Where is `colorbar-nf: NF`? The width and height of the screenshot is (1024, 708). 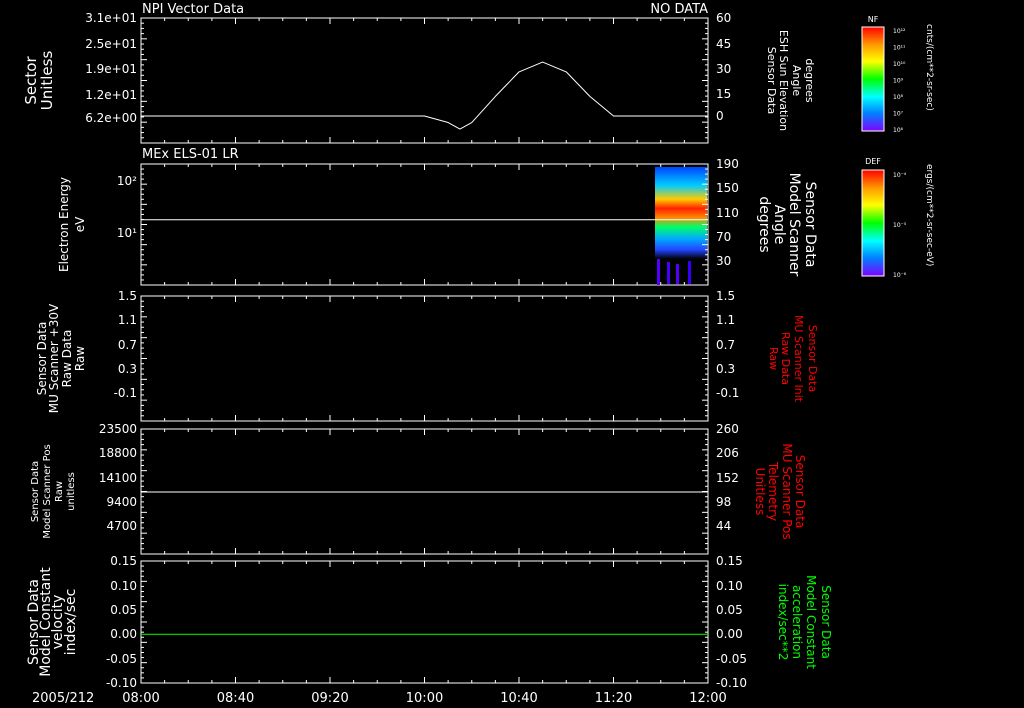
colorbar-nf: NF is located at coordinates (873, 73).